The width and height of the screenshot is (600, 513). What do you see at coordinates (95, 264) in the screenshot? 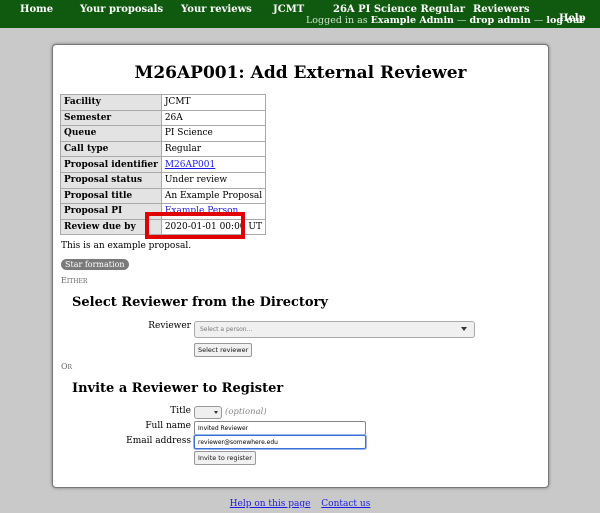
I see `category-badge: Star formation` at bounding box center [95, 264].